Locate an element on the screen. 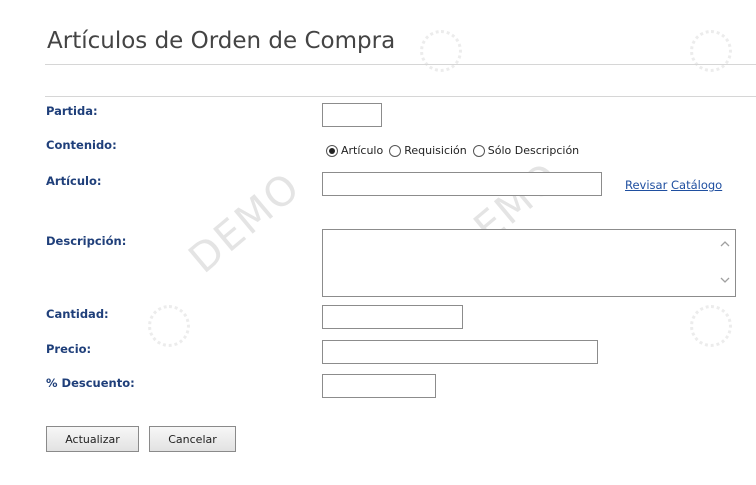 The height and width of the screenshot is (485, 756). cancelar-button: Cancelar is located at coordinates (192, 439).